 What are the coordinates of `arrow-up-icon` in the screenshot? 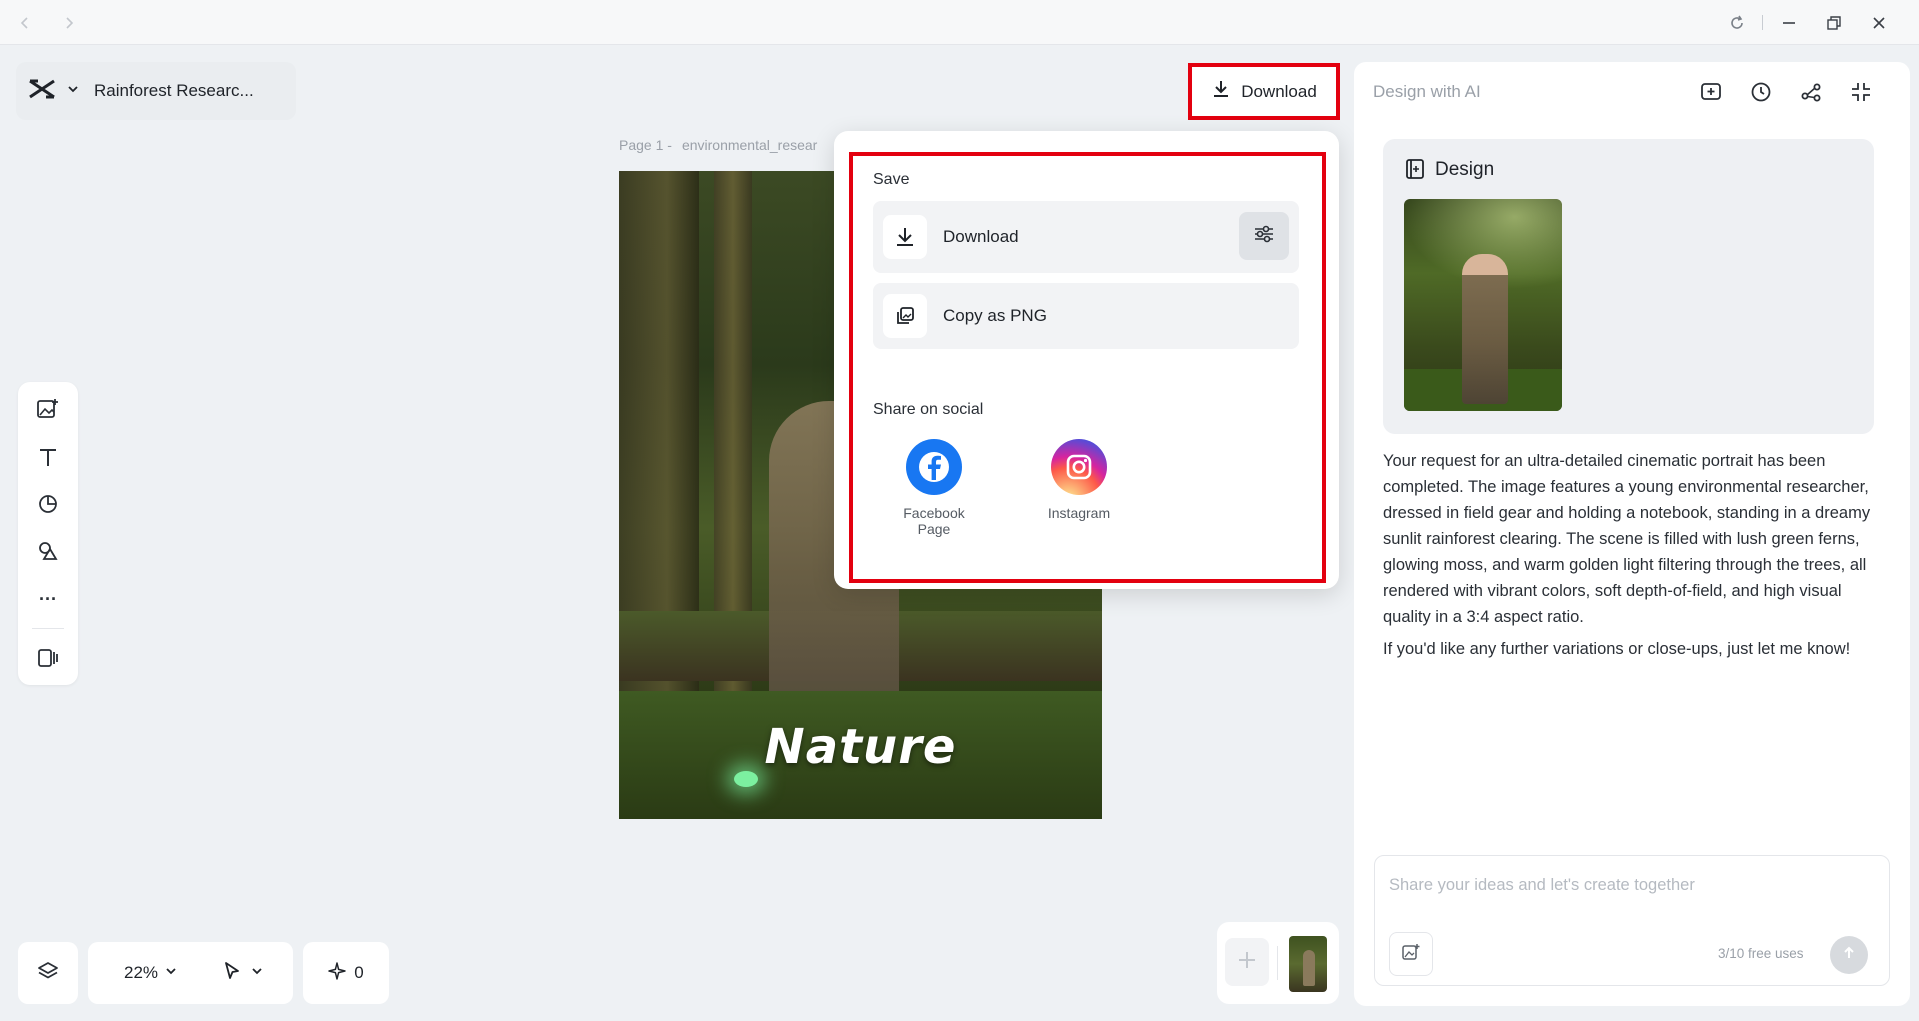 It's located at (1849, 955).